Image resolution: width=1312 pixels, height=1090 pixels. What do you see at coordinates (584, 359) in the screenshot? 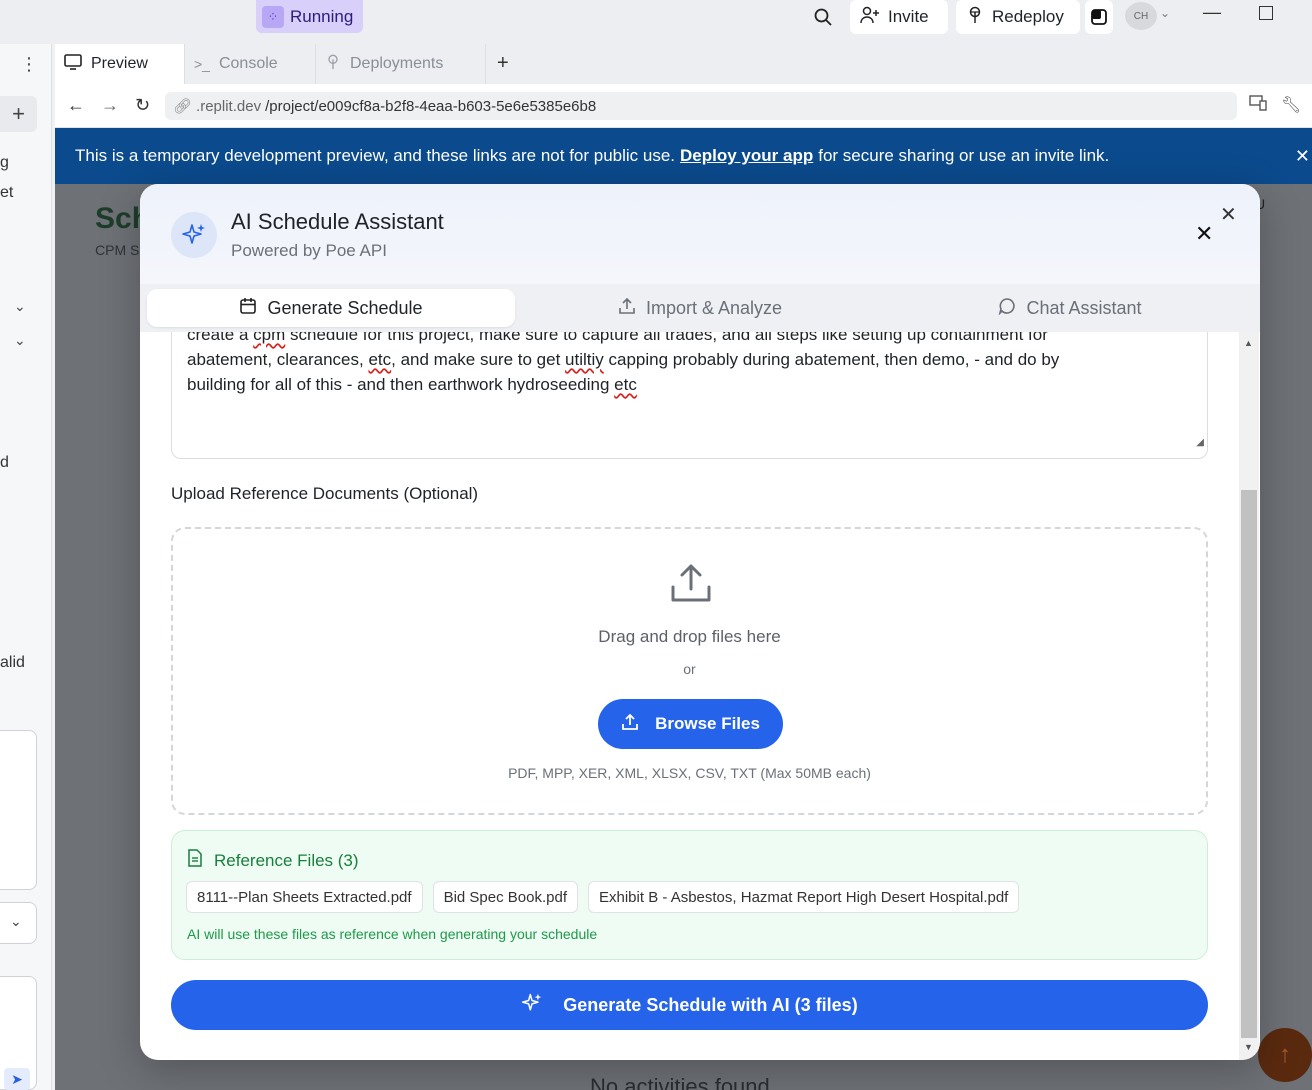
I see `misspelled-word: utiltiy` at bounding box center [584, 359].